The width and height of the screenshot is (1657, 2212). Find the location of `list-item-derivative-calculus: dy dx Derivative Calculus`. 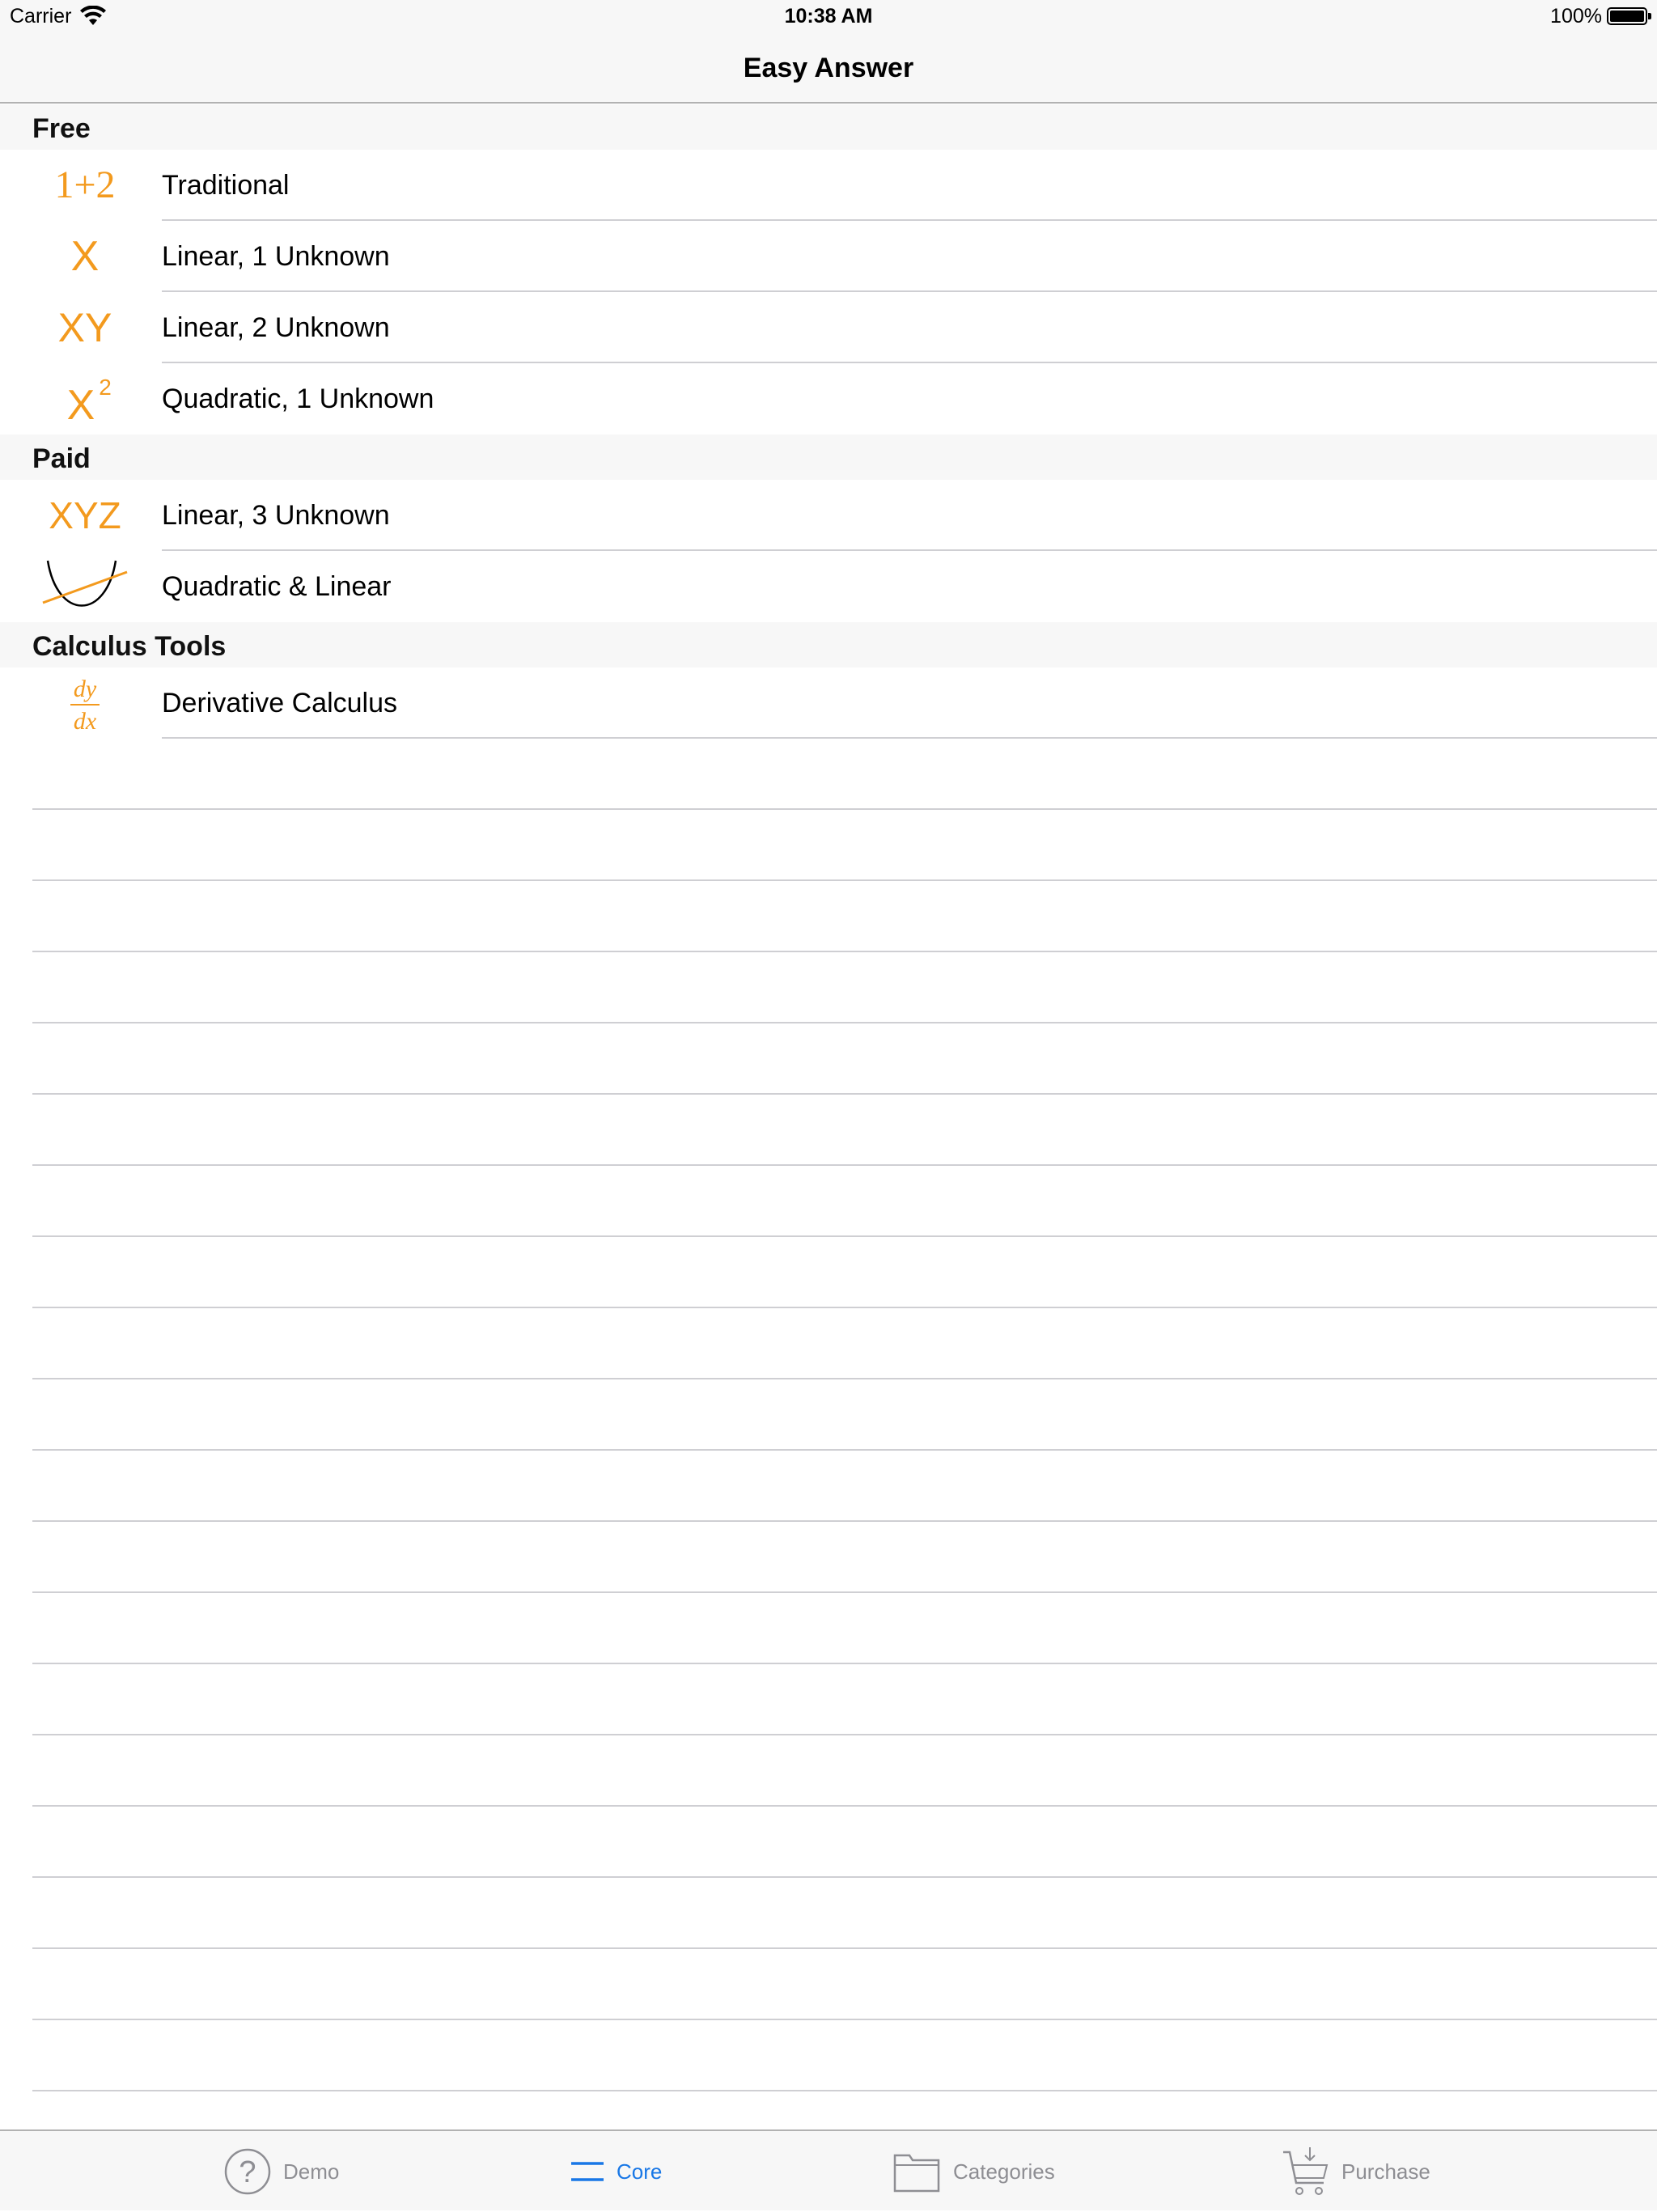

list-item-derivative-calculus: dy dx Derivative Calculus is located at coordinates (828, 703).